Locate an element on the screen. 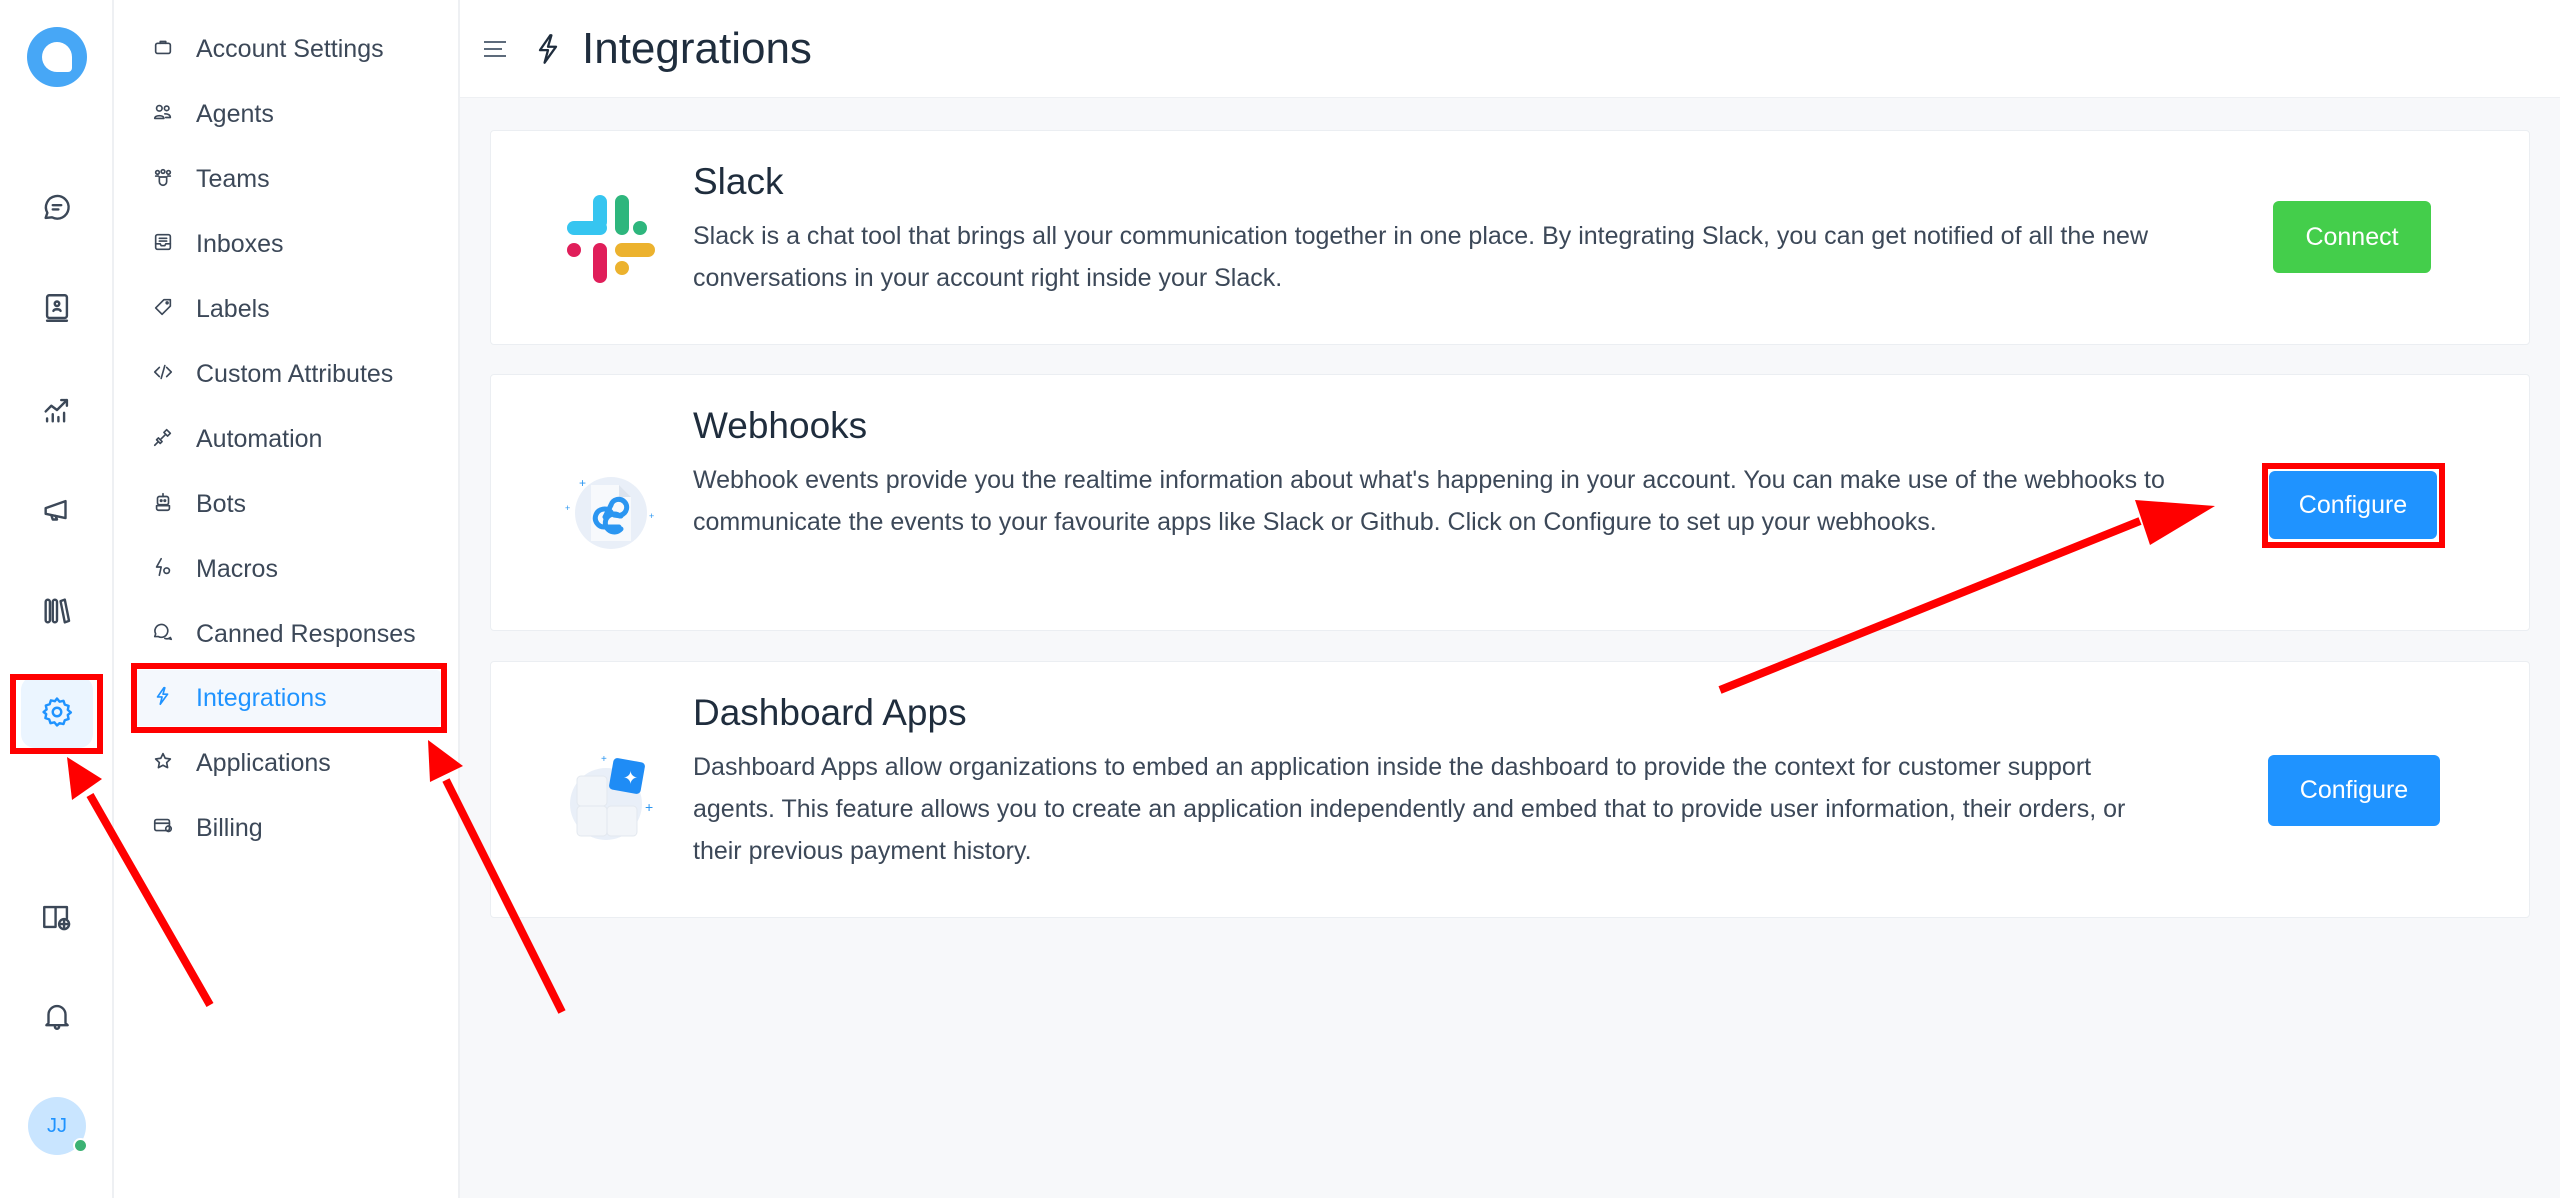 This screenshot has width=2560, height=1198. help-center-nav-button is located at coordinates (57, 917).